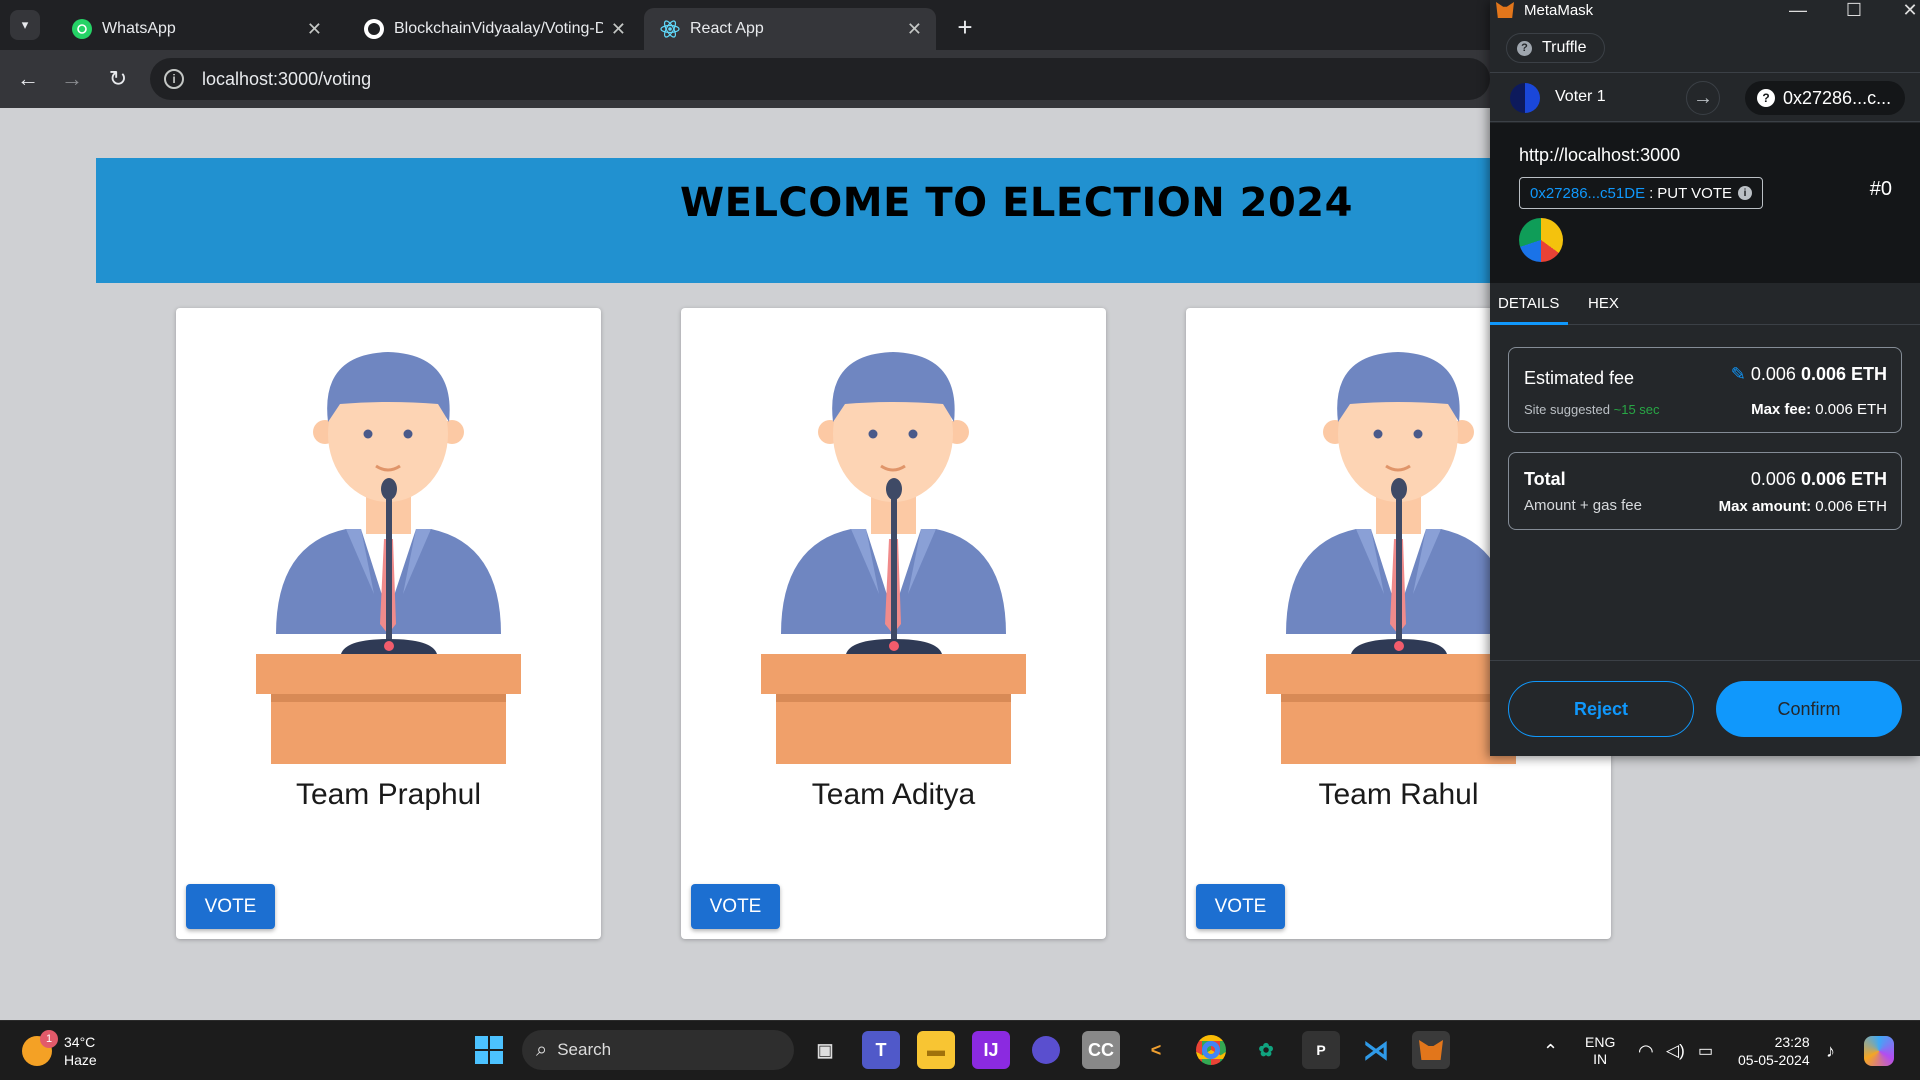 The image size is (1920, 1080). Describe the element at coordinates (820, 79) in the screenshot. I see `address-bar: i localhost:3000/voting` at that location.